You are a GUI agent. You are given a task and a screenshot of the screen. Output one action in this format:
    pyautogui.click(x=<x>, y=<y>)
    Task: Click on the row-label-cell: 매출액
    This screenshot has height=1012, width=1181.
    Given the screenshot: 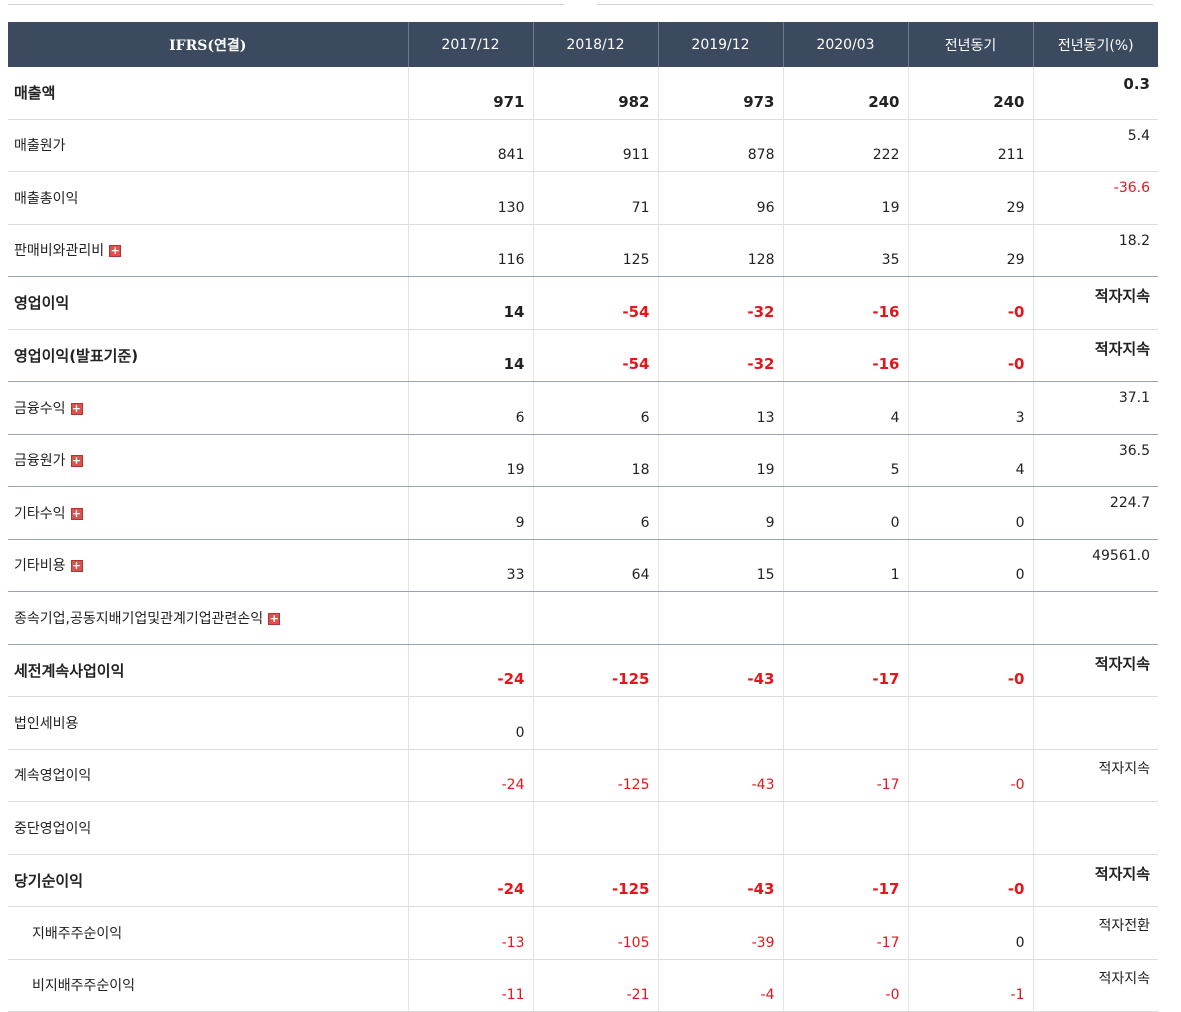 What is the action you would take?
    pyautogui.click(x=208, y=93)
    